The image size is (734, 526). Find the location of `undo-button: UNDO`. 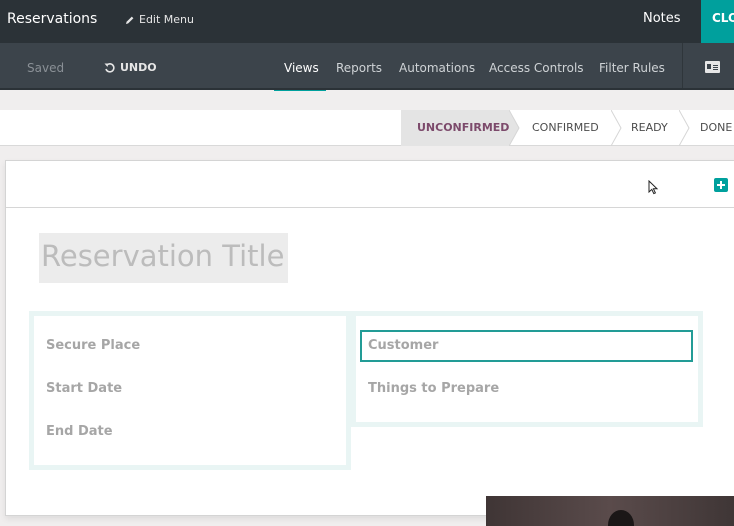

undo-button: UNDO is located at coordinates (130, 67).